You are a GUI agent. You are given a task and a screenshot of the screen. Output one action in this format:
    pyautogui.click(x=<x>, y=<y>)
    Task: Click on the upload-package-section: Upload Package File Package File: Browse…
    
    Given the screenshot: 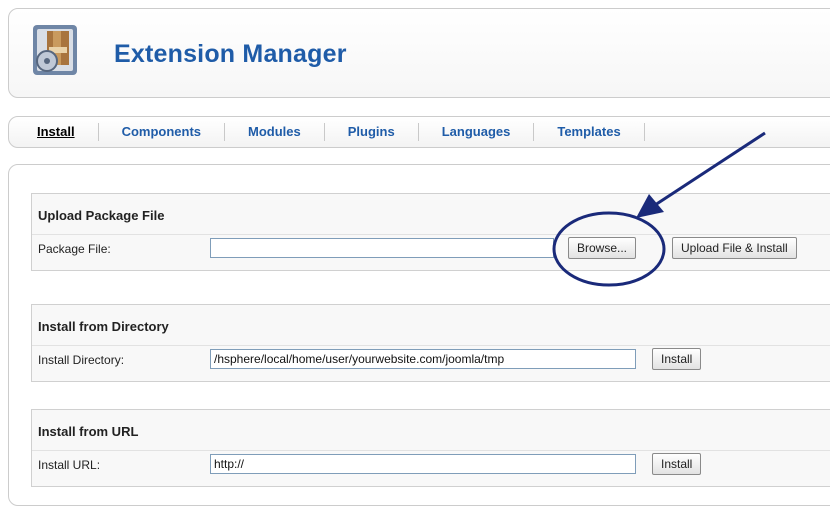 What is the action you would take?
    pyautogui.click(x=430, y=232)
    